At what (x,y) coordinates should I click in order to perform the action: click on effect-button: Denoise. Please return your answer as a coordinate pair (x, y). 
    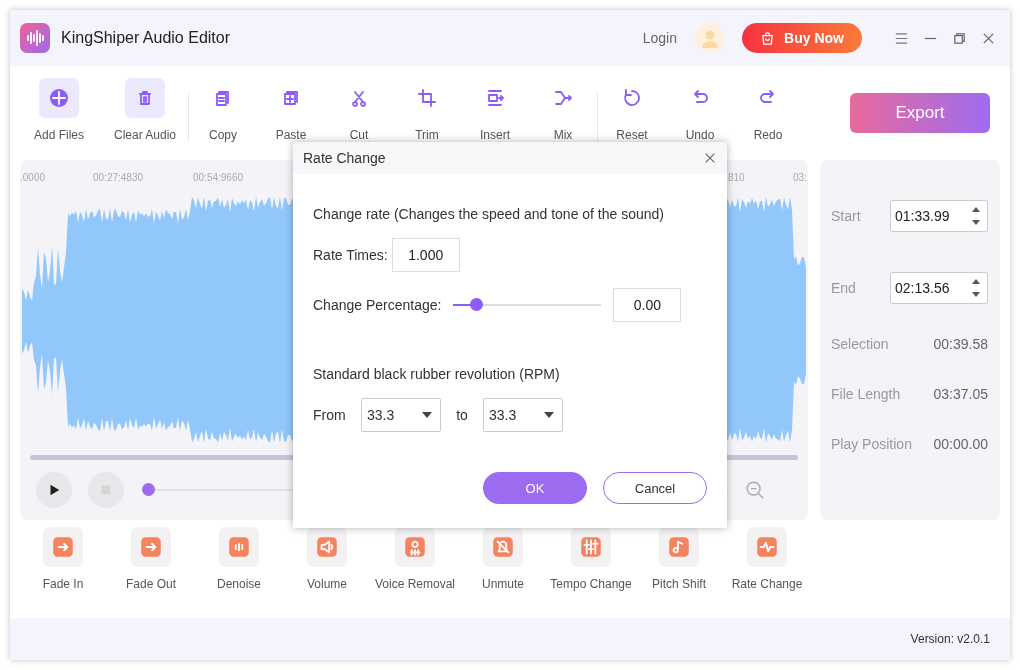
    Looking at the image, I should click on (239, 559).